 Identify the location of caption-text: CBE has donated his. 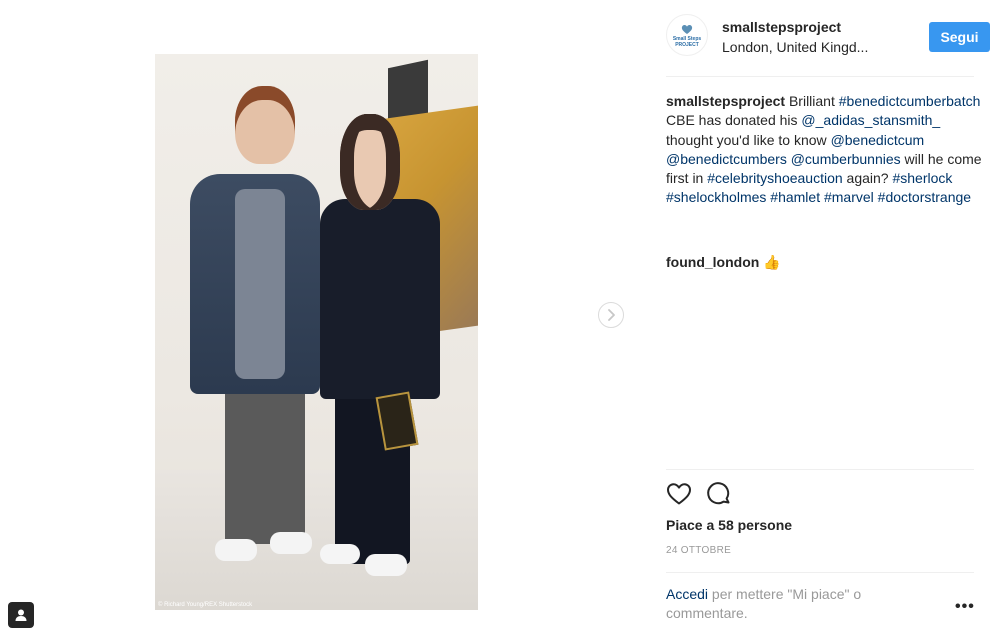
(734, 120).